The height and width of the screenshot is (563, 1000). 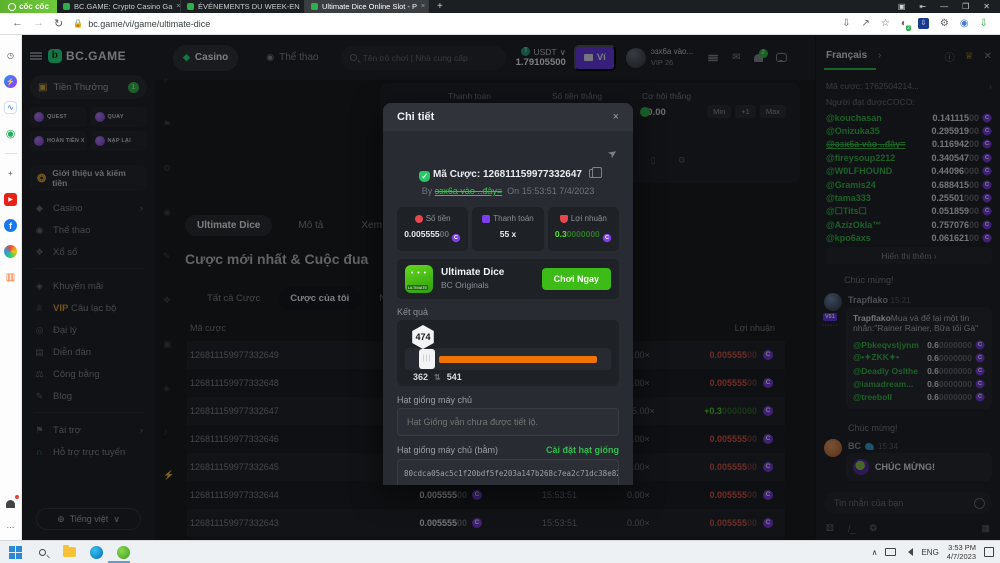 What do you see at coordinates (929, 552) in the screenshot?
I see `input-language: ENG` at bounding box center [929, 552].